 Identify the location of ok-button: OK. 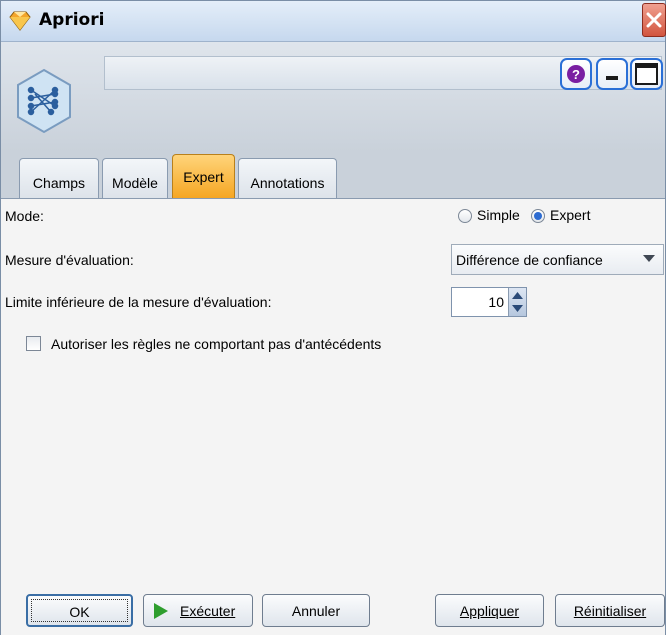
(79, 610).